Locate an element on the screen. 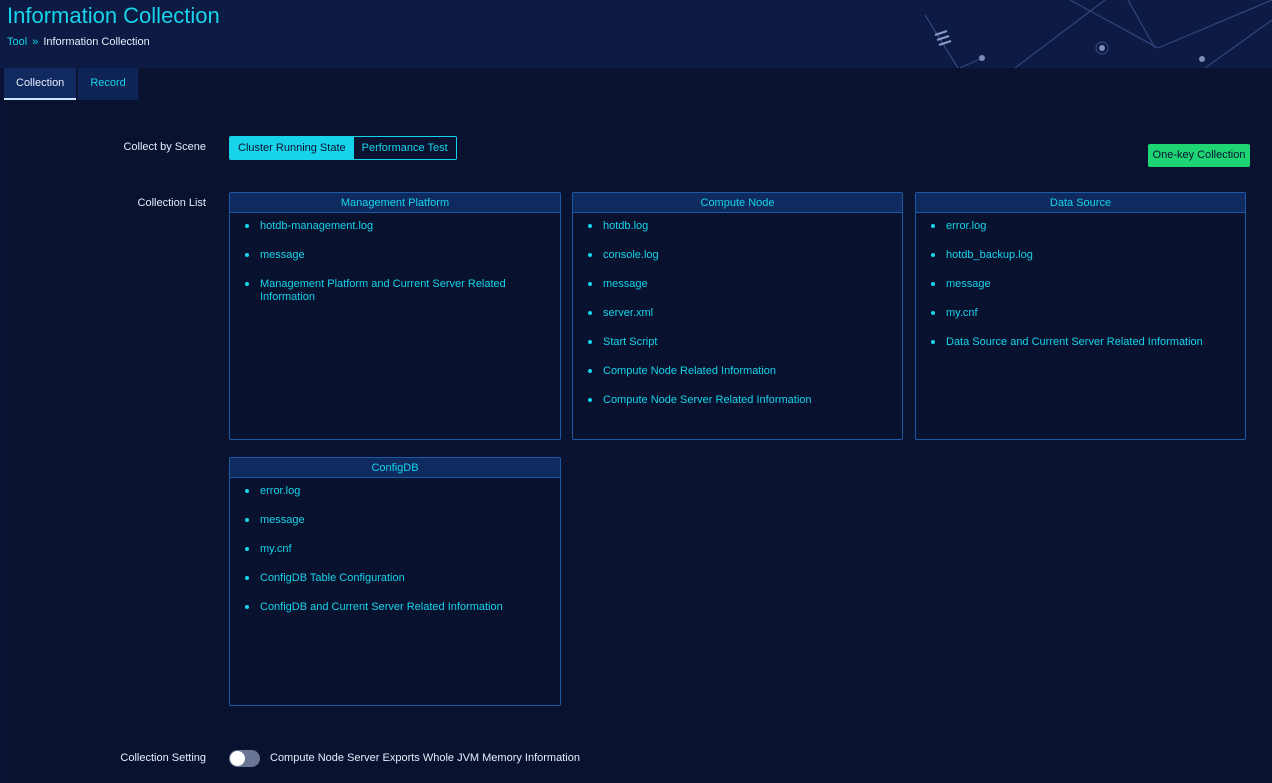  jvm-memory-export-toggle is located at coordinates (244, 758).